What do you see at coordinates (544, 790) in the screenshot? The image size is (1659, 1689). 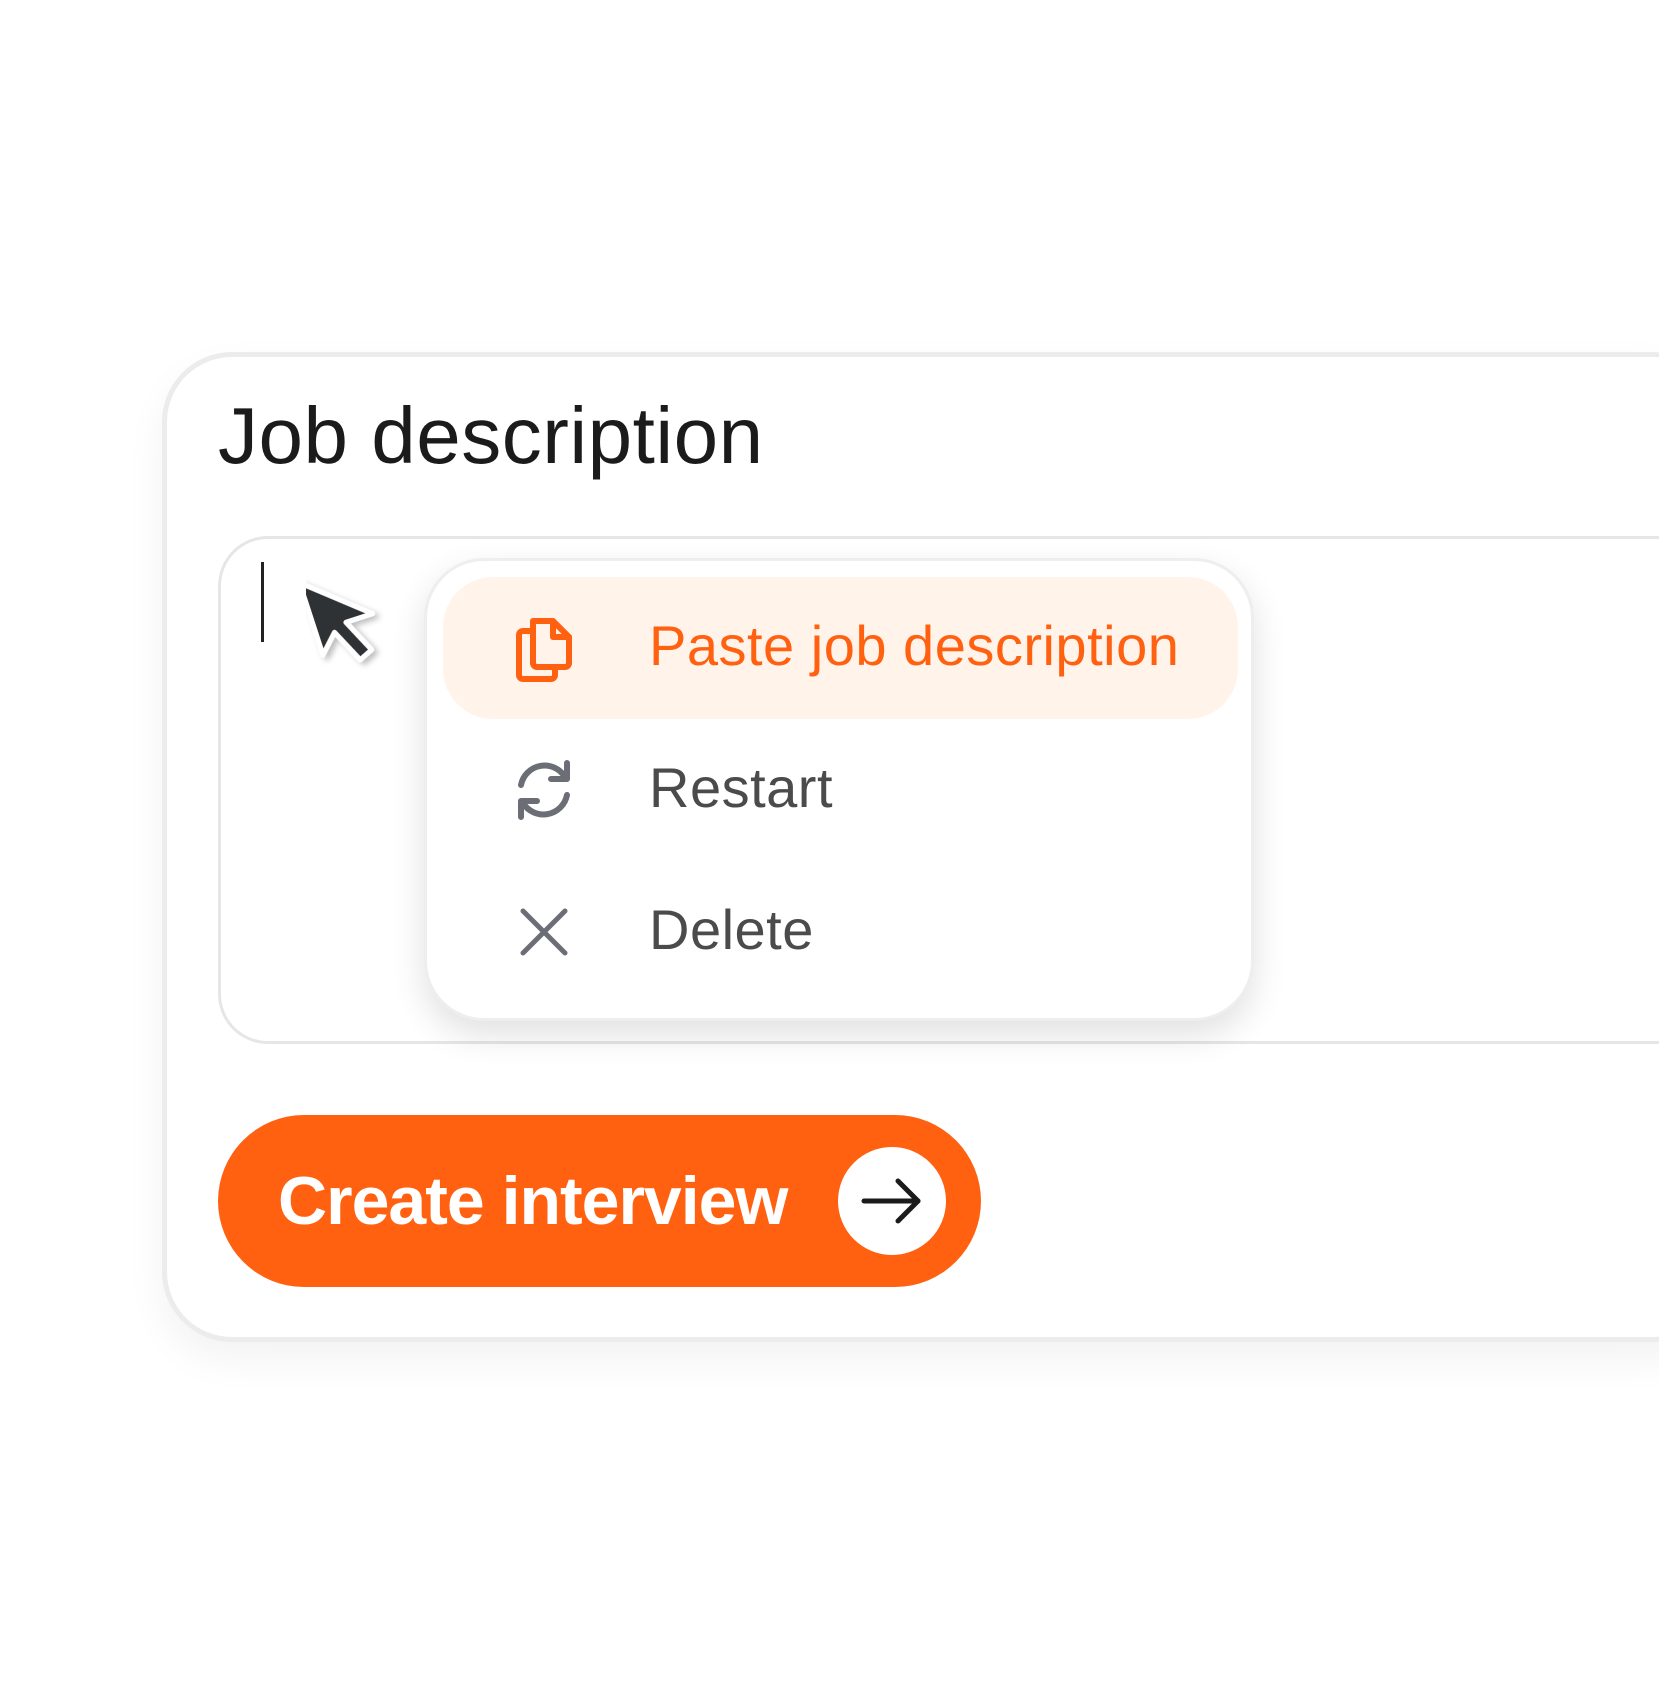 I see `refresh-icon` at bounding box center [544, 790].